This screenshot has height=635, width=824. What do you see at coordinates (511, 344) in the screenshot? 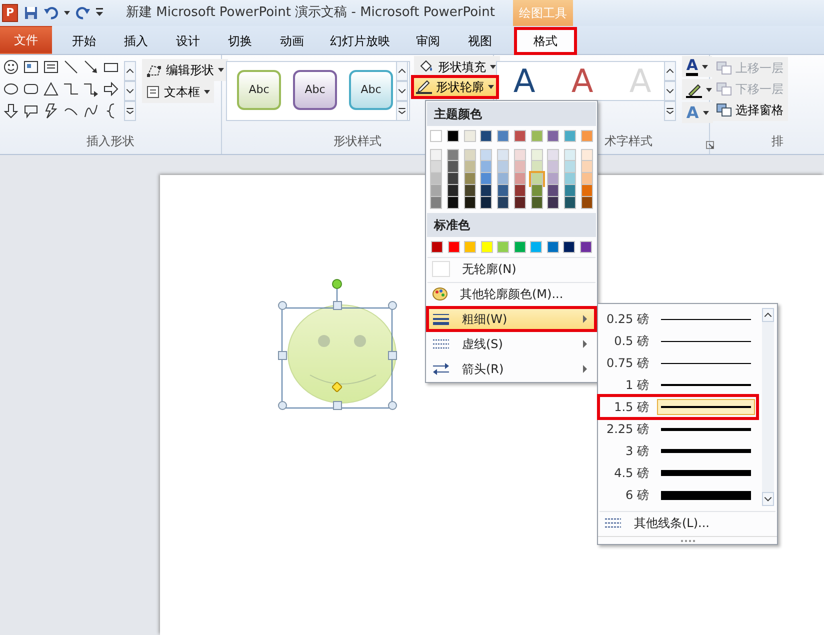
I see `menu-item: 虚线(S)` at bounding box center [511, 344].